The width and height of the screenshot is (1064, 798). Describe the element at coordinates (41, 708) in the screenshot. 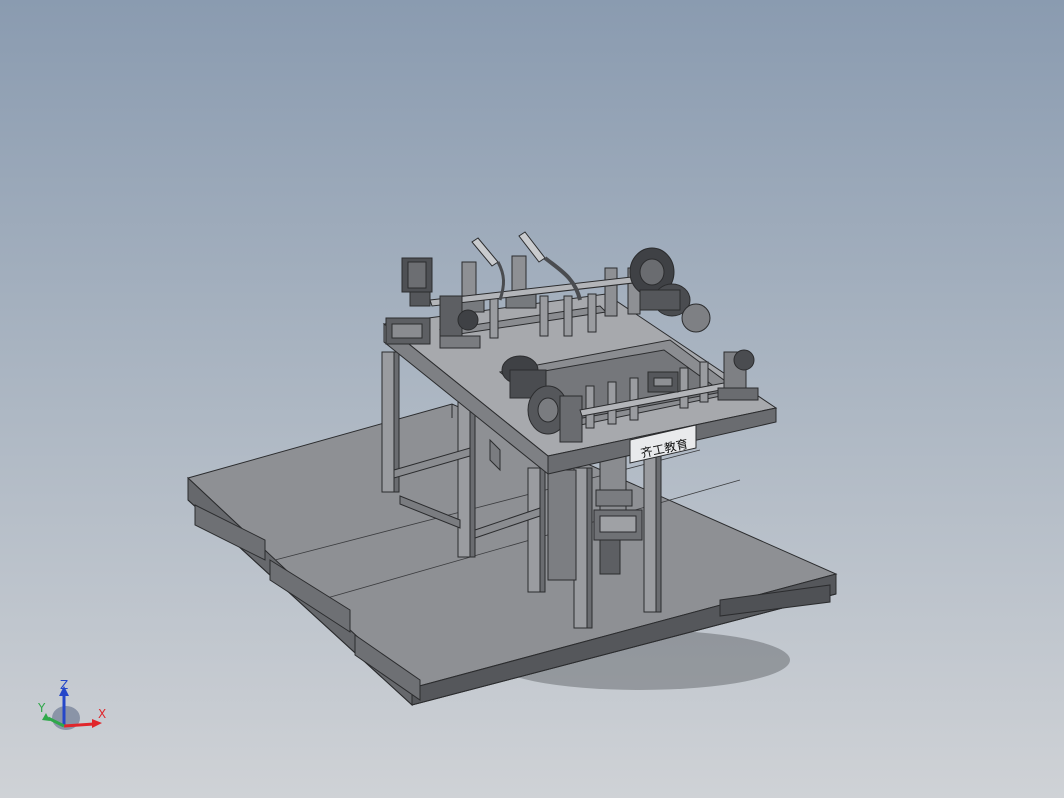

I see `y-axis-label: Y` at that location.